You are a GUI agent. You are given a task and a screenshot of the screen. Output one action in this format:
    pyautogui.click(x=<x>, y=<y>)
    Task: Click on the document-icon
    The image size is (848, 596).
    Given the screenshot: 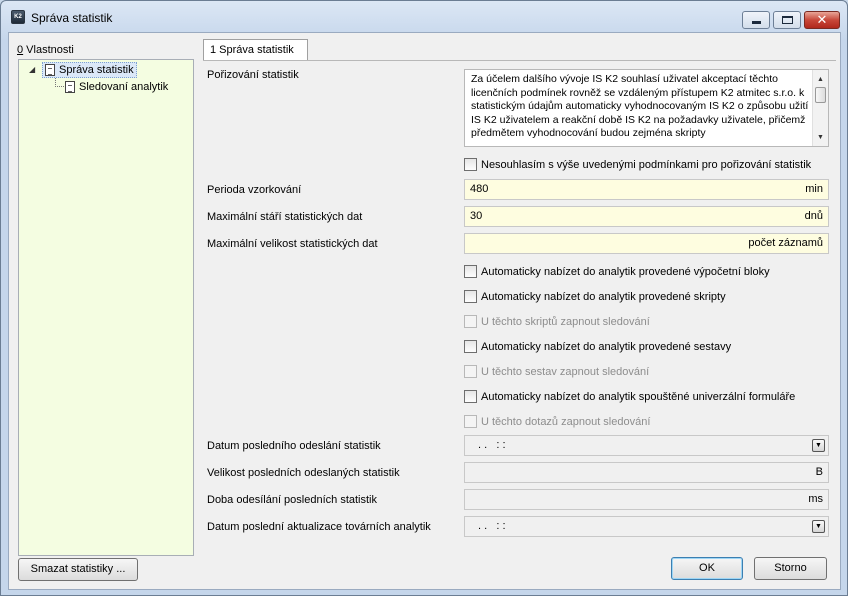 What is the action you would take?
    pyautogui.click(x=50, y=70)
    